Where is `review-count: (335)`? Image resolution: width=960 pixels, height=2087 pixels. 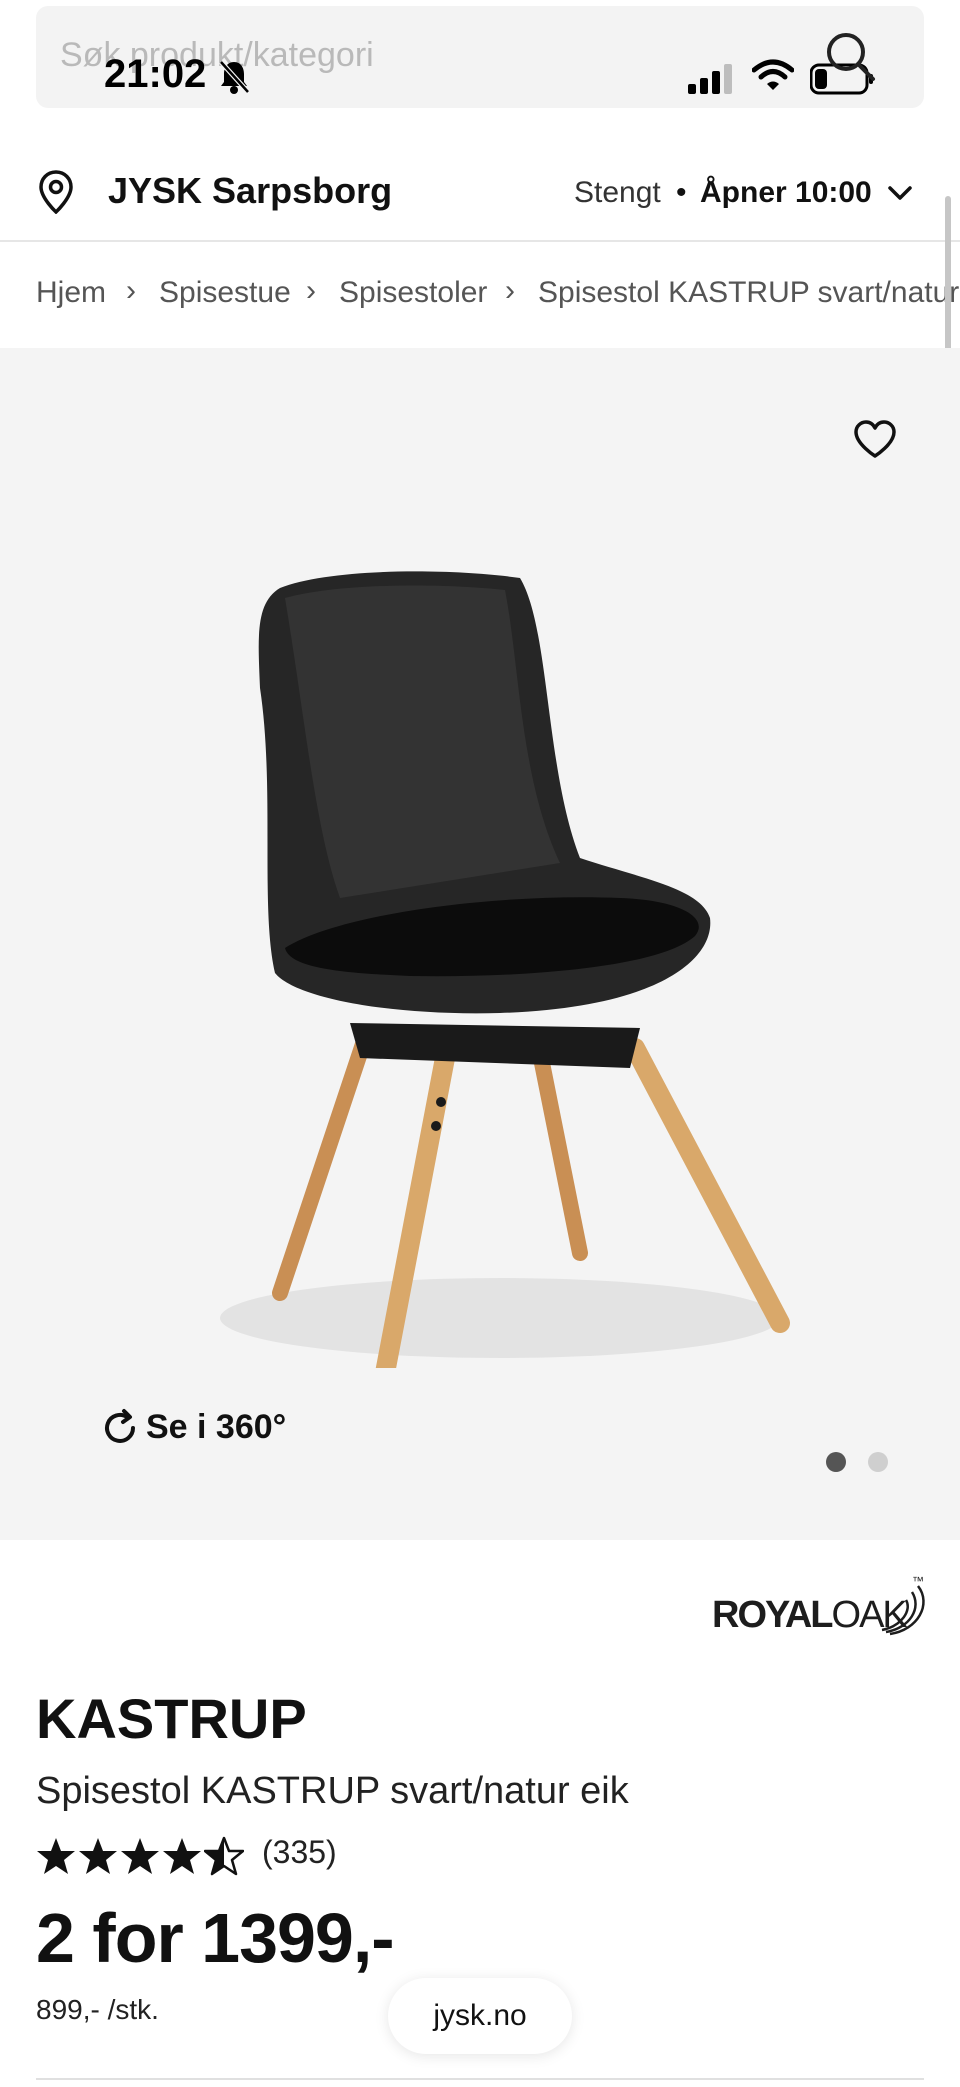 review-count: (335) is located at coordinates (299, 1852).